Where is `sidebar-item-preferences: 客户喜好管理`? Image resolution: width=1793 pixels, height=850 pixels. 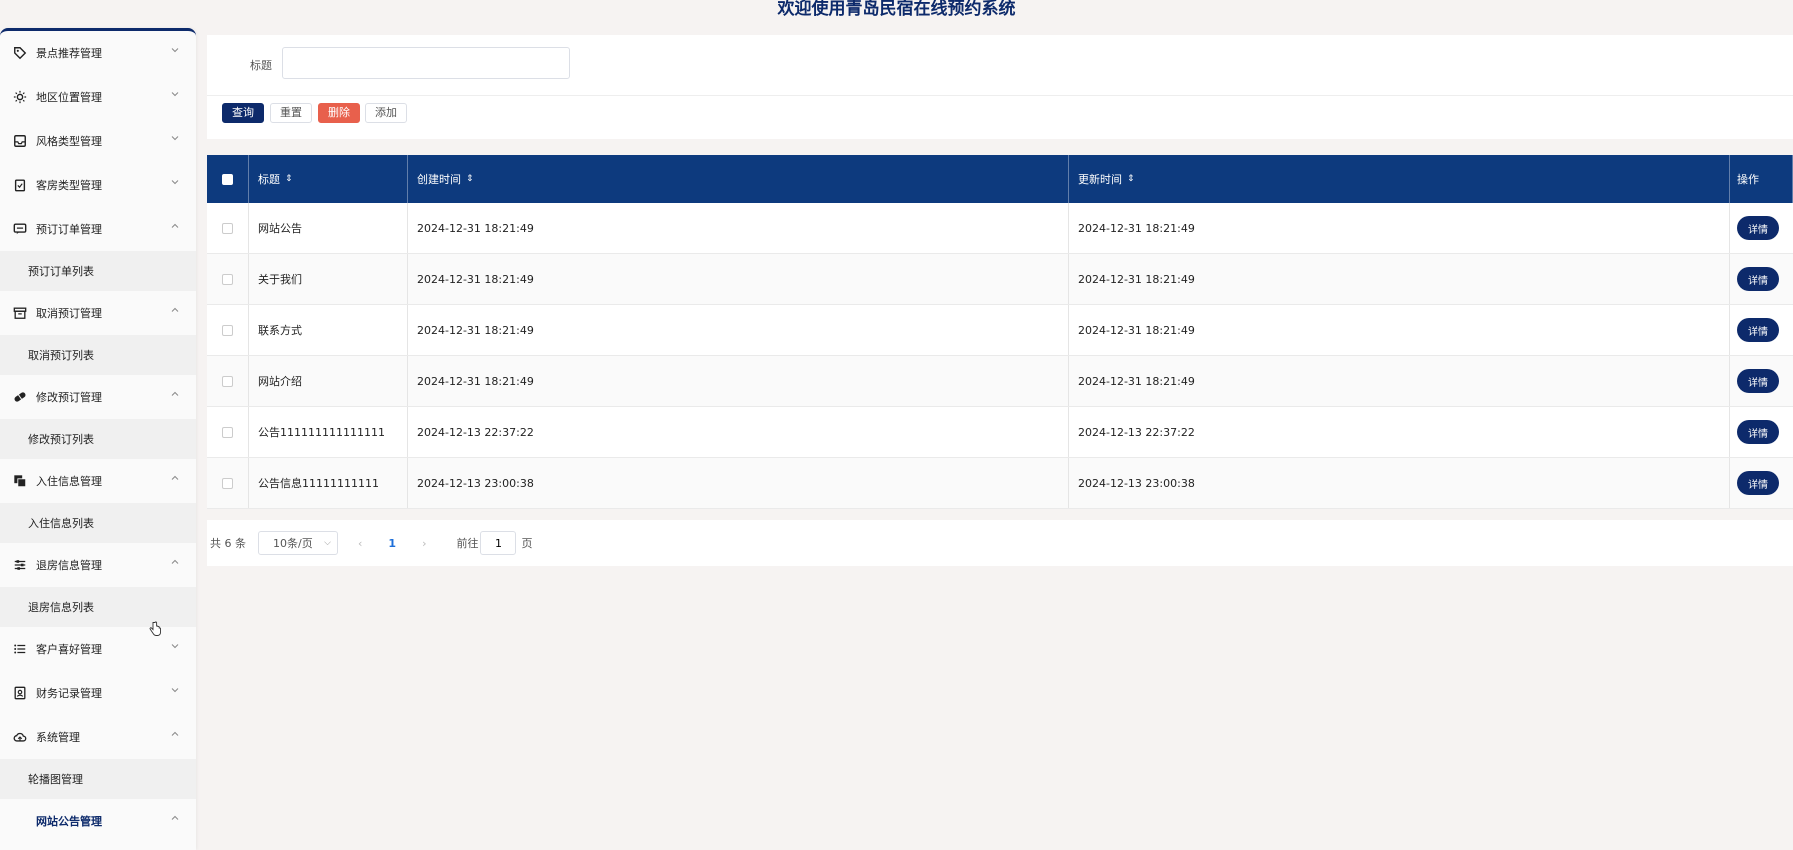 sidebar-item-preferences: 客户喜好管理 is located at coordinates (98, 649).